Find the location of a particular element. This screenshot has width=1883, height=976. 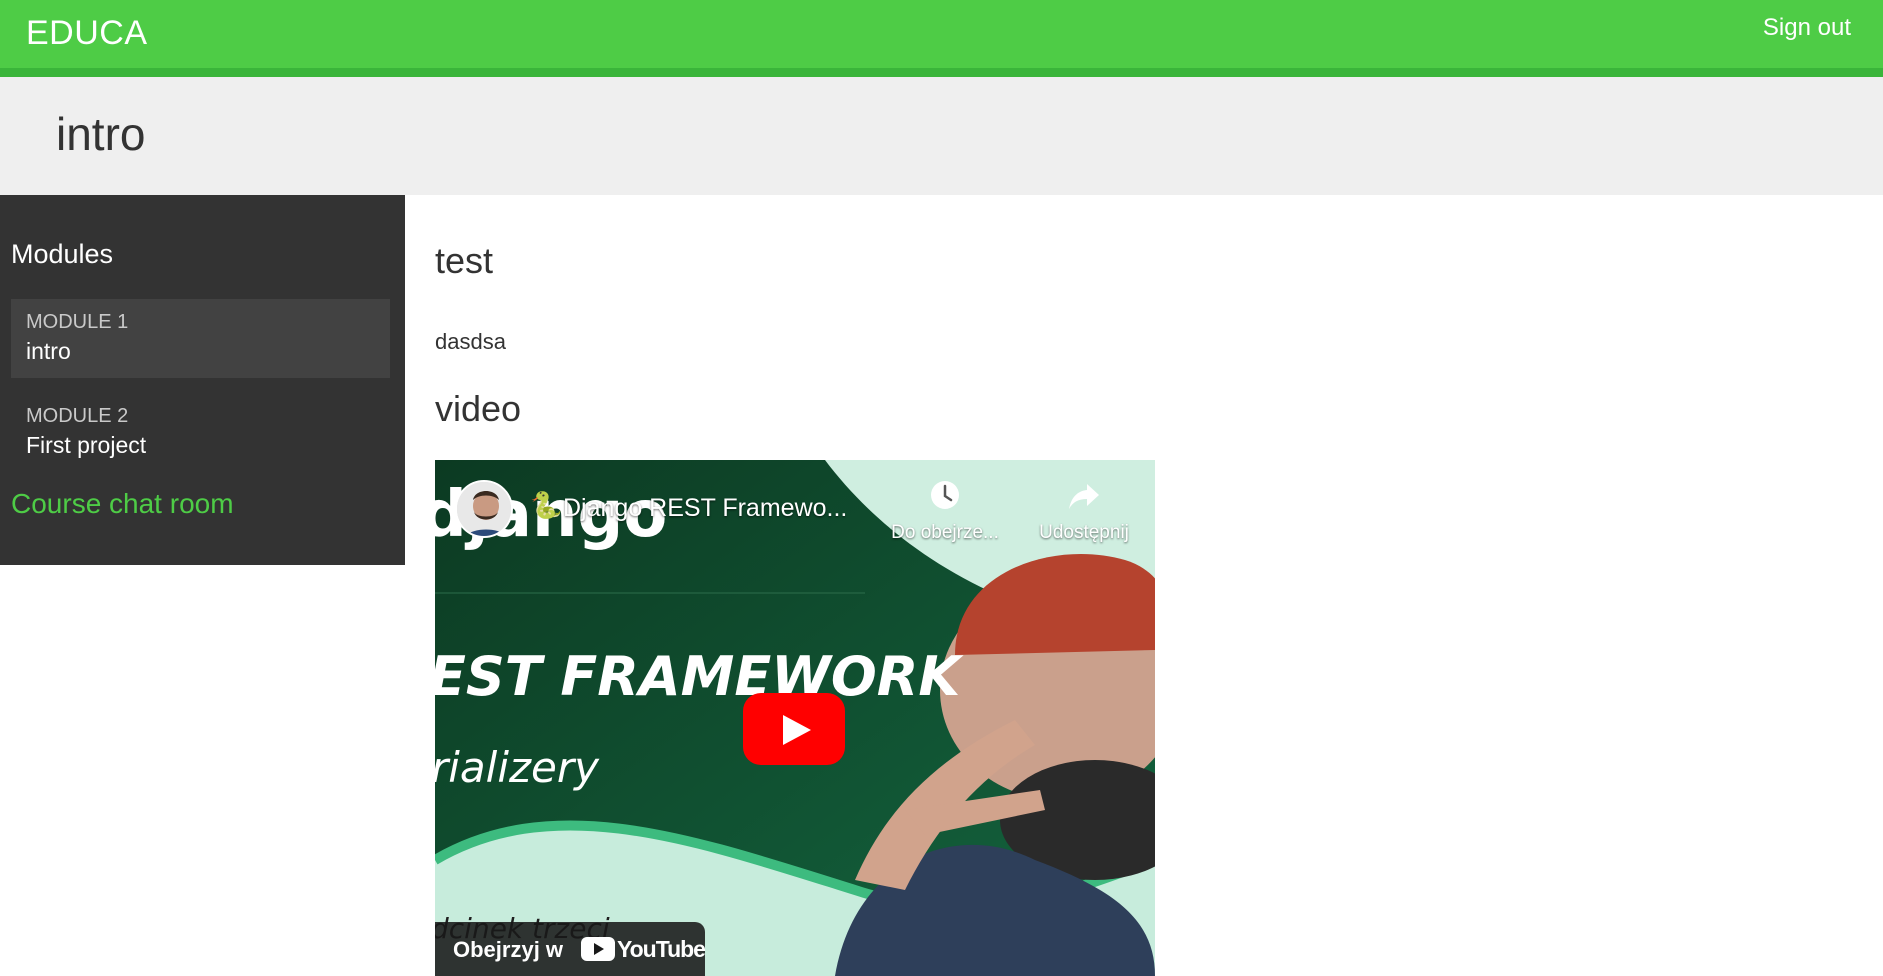

course-chat-room-link: Course chat room is located at coordinates (122, 504).